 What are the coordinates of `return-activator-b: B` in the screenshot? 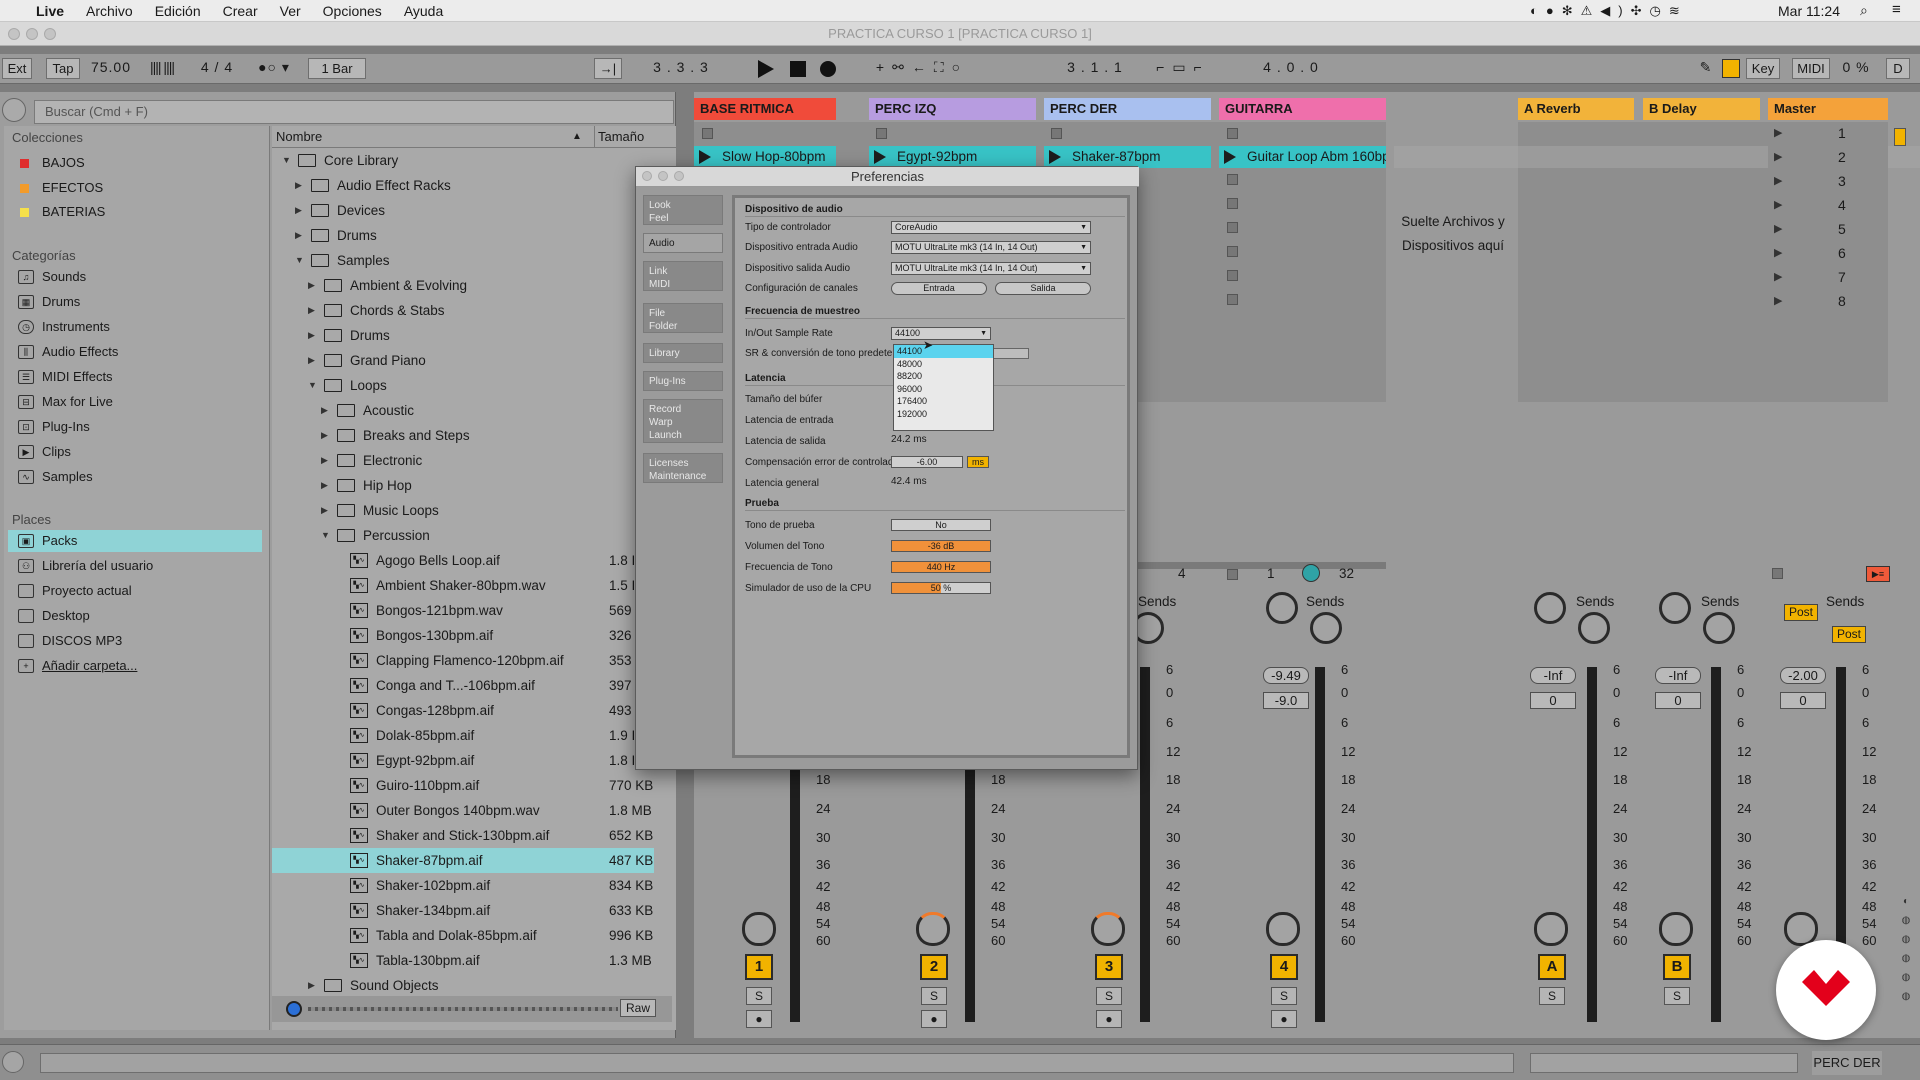 It's located at (1677, 967).